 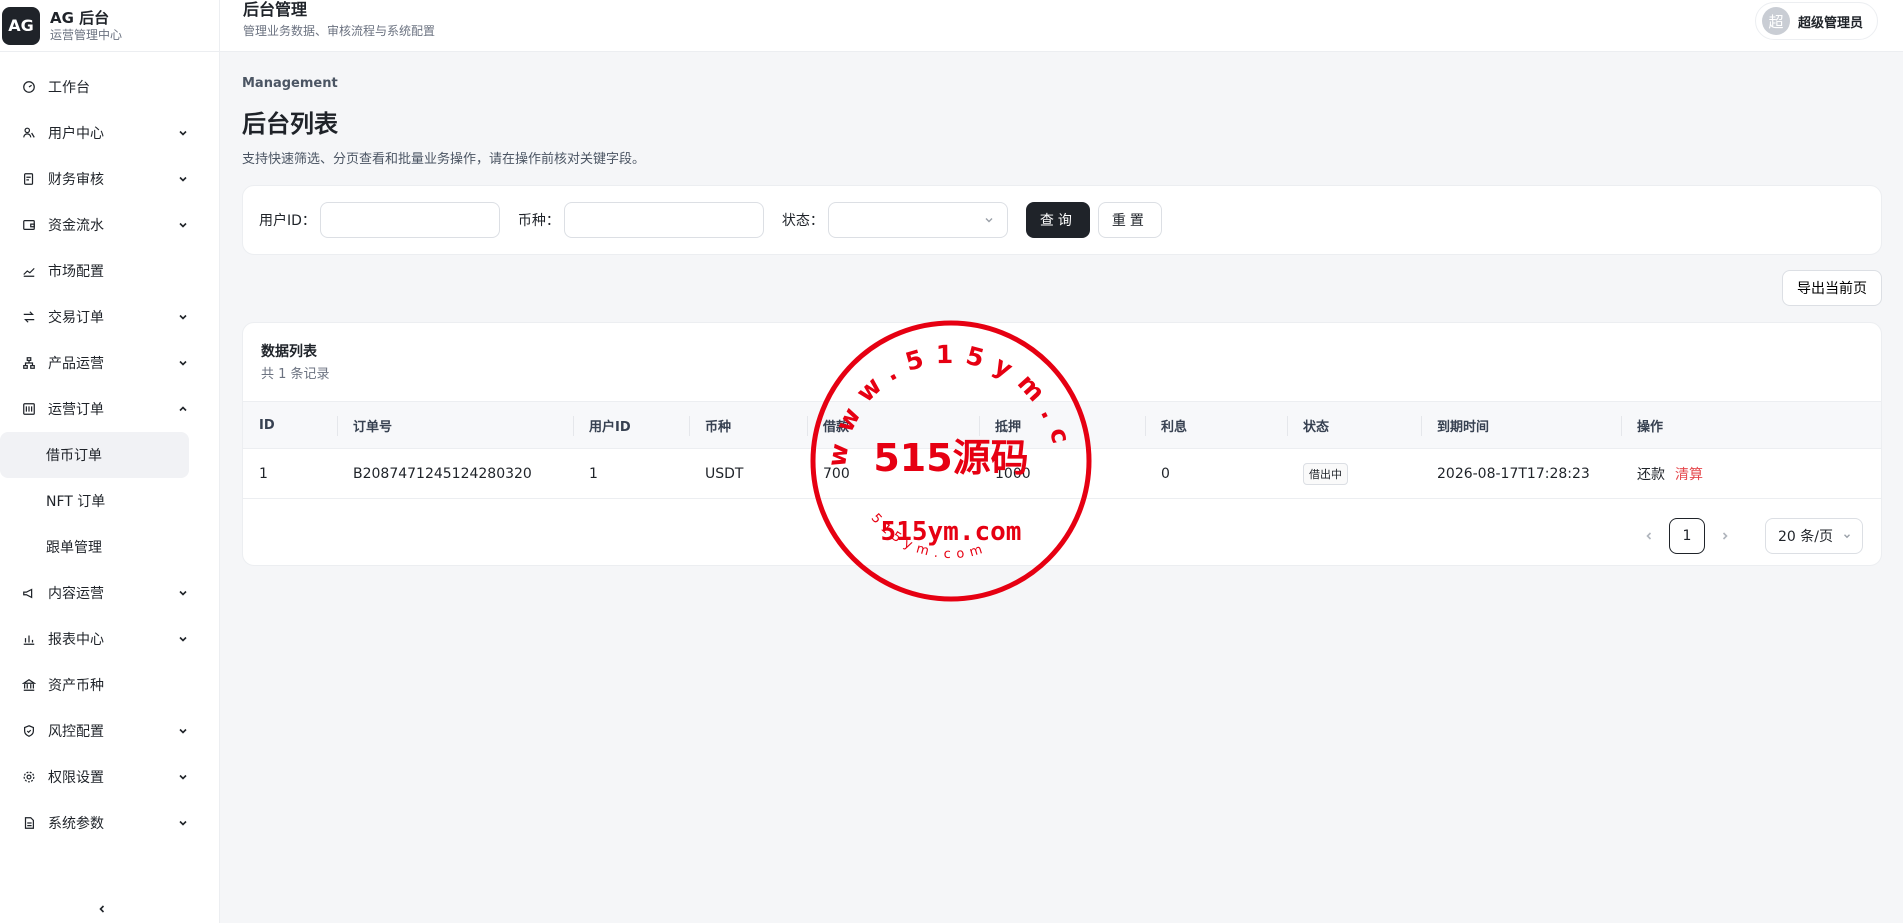 I want to click on sidebar-item-dashboard: 工作台, so click(x=109, y=87).